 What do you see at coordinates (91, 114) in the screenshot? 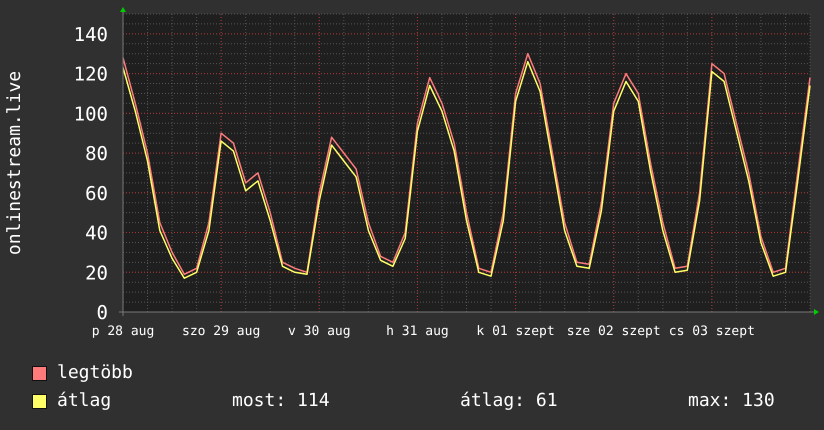
I see `y-tick-label: 100` at bounding box center [91, 114].